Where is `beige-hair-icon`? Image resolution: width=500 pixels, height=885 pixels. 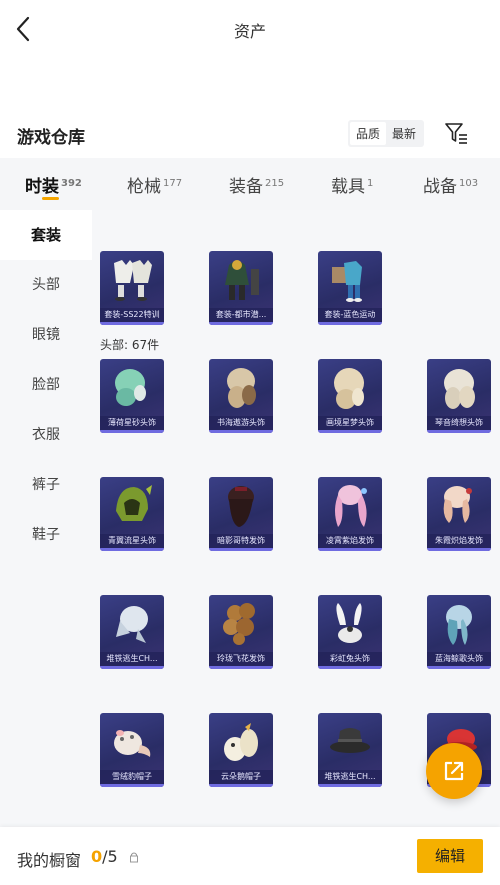 beige-hair-icon is located at coordinates (241, 388).